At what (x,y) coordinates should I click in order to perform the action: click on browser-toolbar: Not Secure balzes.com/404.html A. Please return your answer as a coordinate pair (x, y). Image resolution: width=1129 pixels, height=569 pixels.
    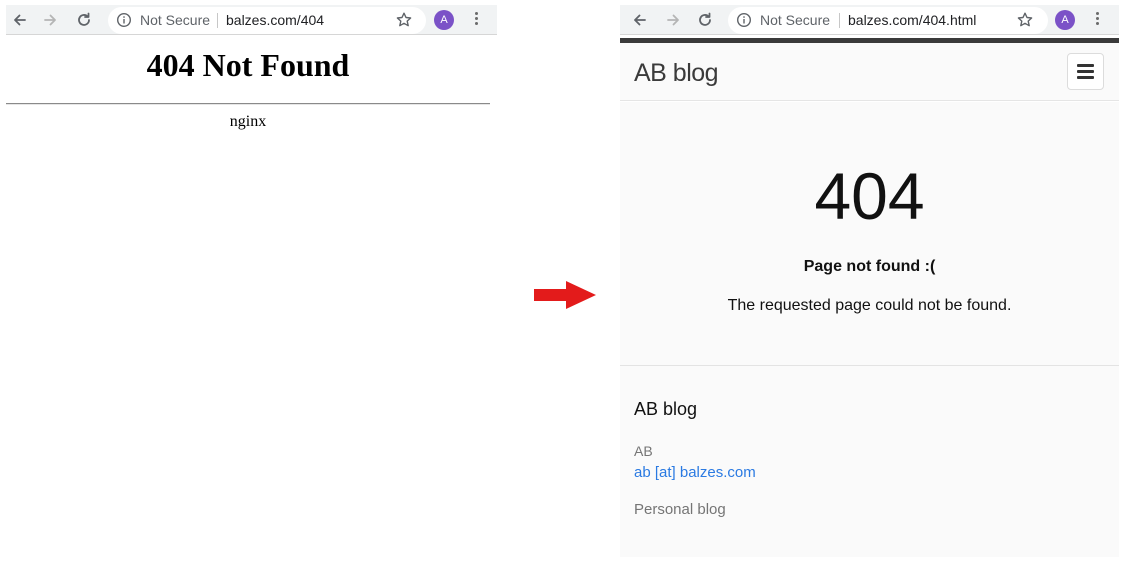
    Looking at the image, I should click on (869, 20).